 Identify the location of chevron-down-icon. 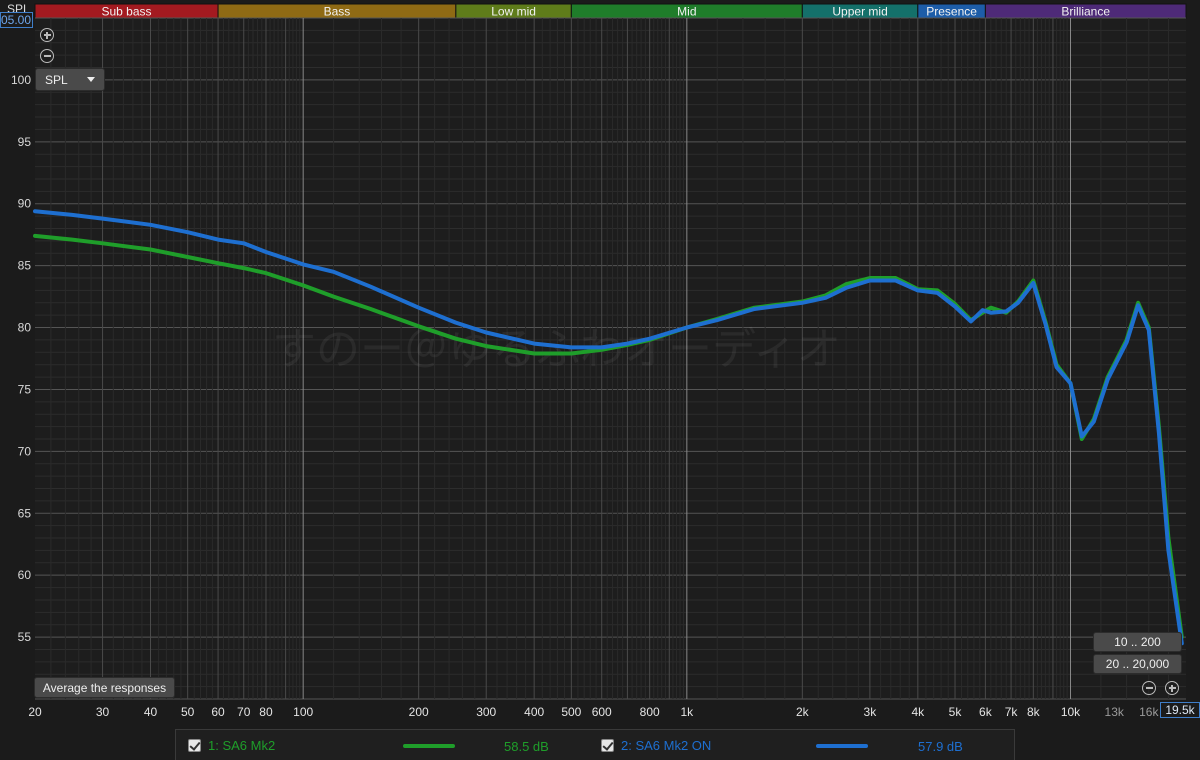
(91, 79).